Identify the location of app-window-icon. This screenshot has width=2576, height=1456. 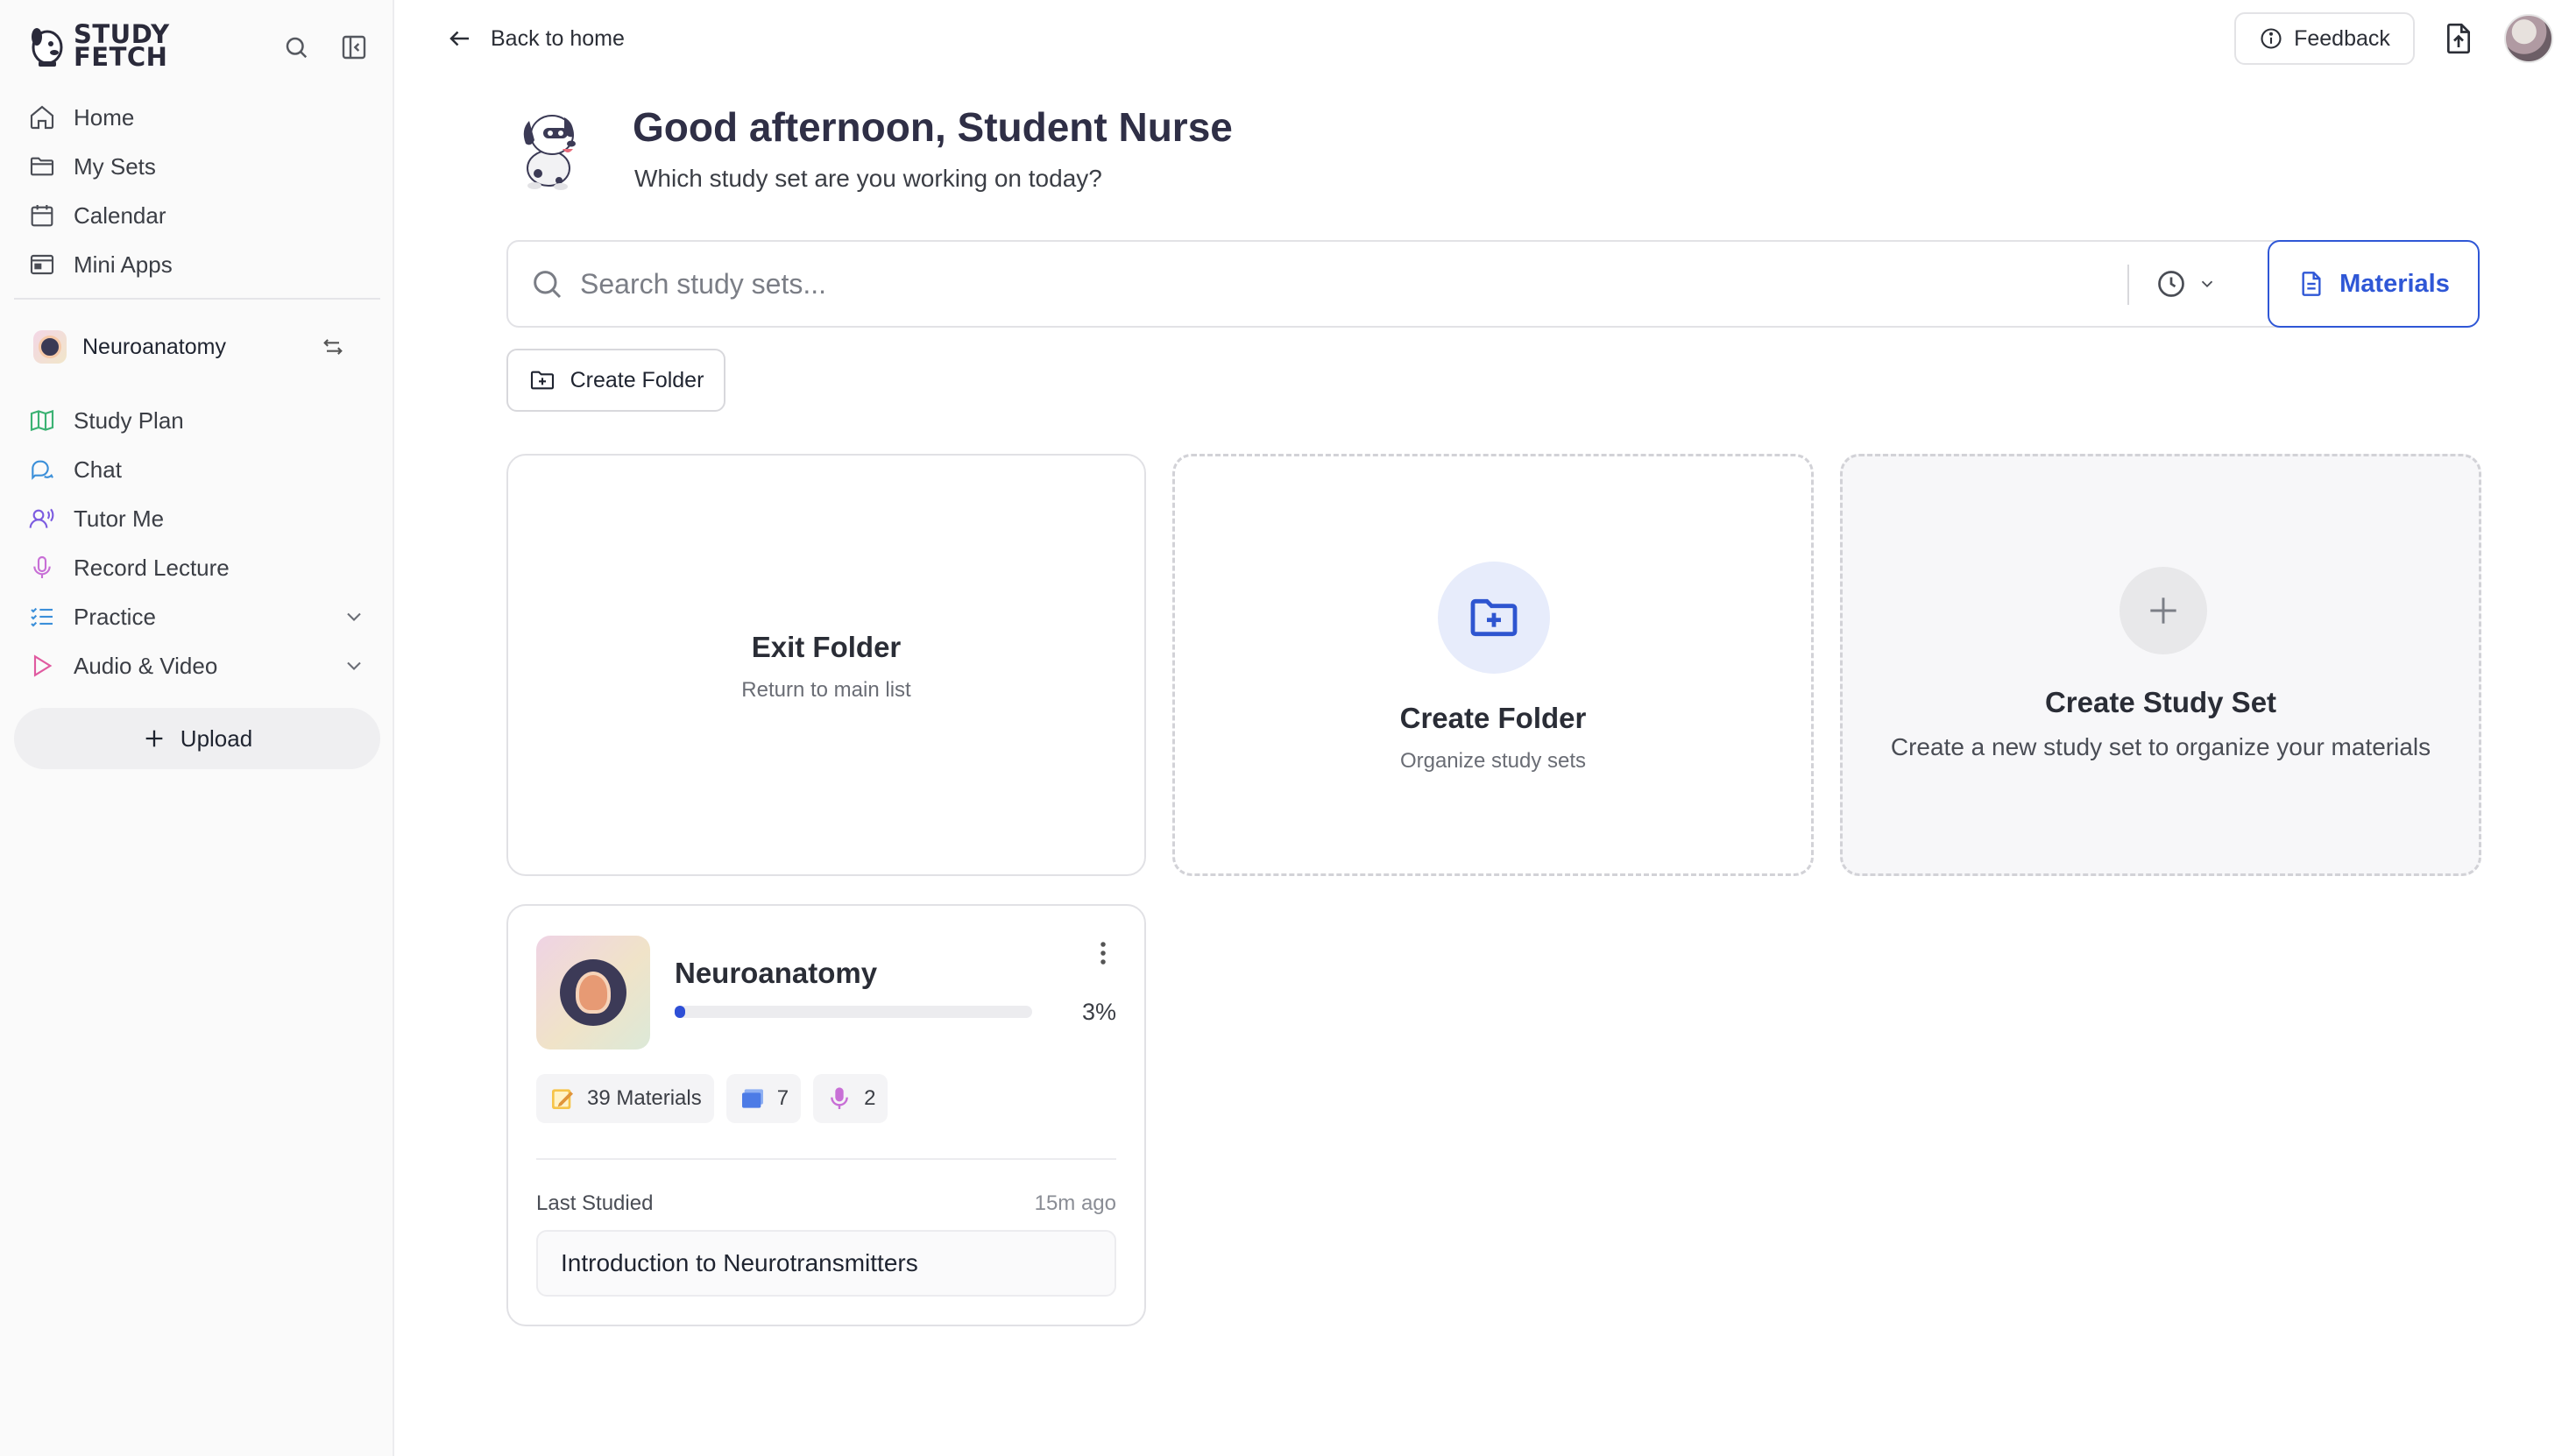
(42, 264).